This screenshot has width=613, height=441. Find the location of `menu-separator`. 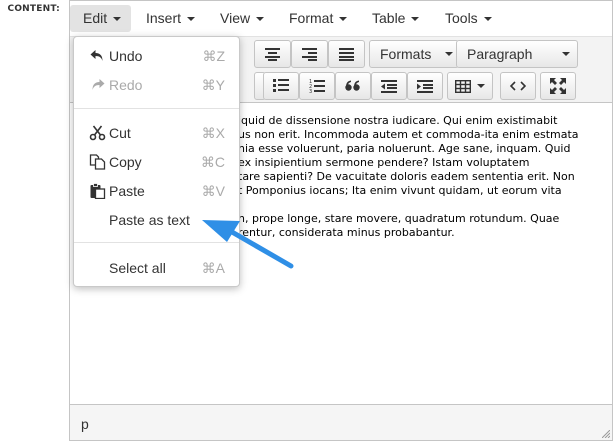

menu-separator is located at coordinates (156, 108).